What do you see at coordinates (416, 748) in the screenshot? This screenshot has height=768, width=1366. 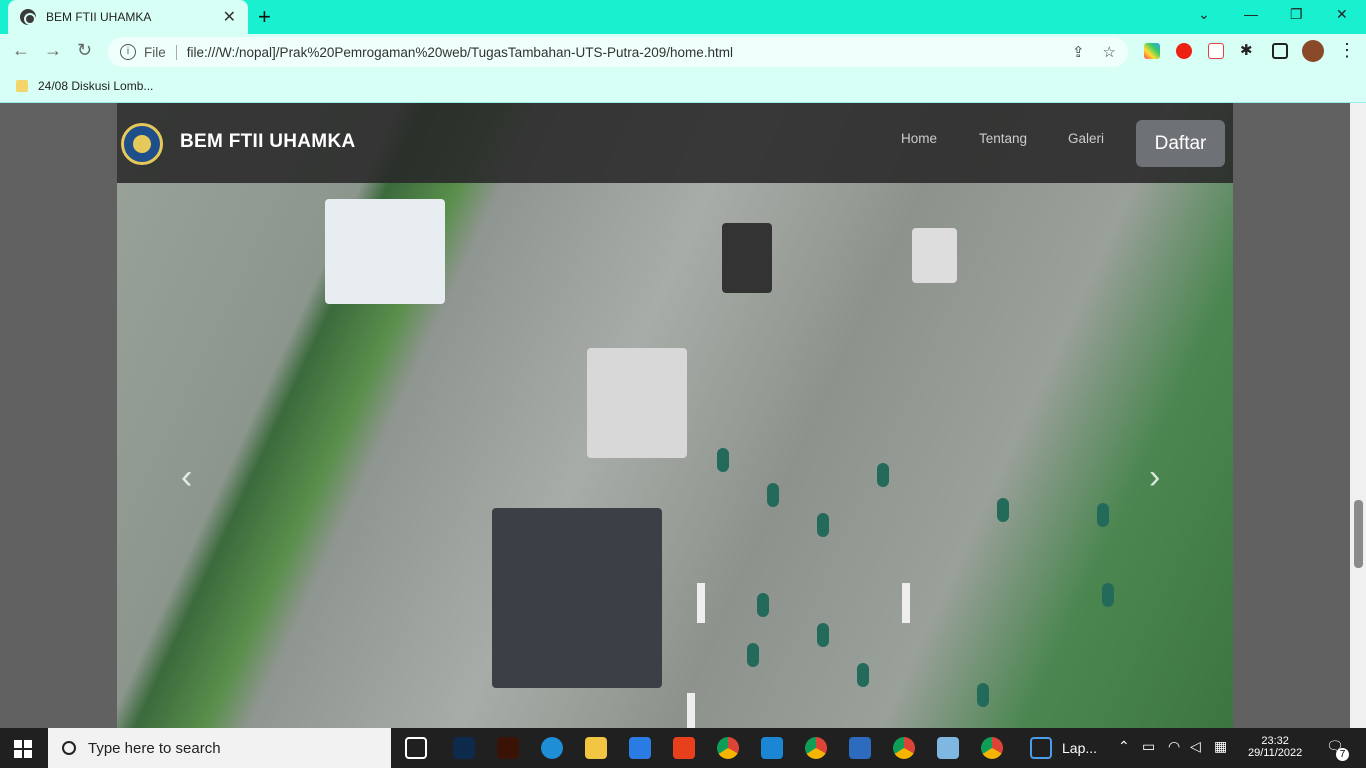 I see `task-view-icon` at bounding box center [416, 748].